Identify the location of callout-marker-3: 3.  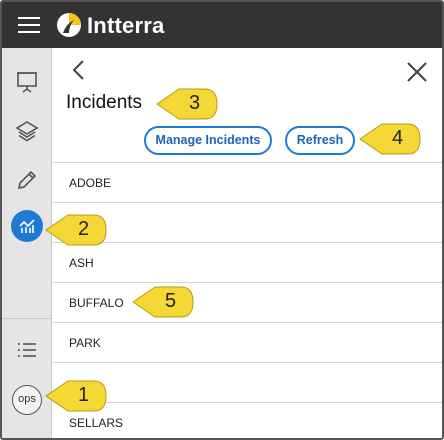
(187, 104).